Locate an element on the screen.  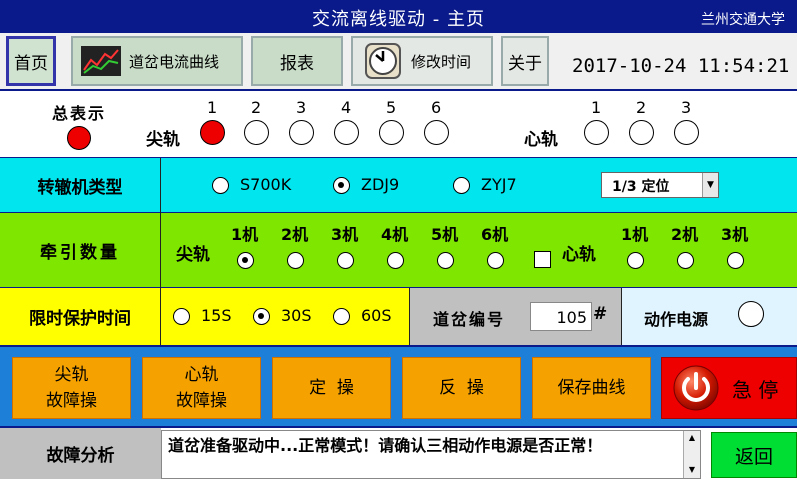
tip-unit-label: 4机 is located at coordinates (395, 234).